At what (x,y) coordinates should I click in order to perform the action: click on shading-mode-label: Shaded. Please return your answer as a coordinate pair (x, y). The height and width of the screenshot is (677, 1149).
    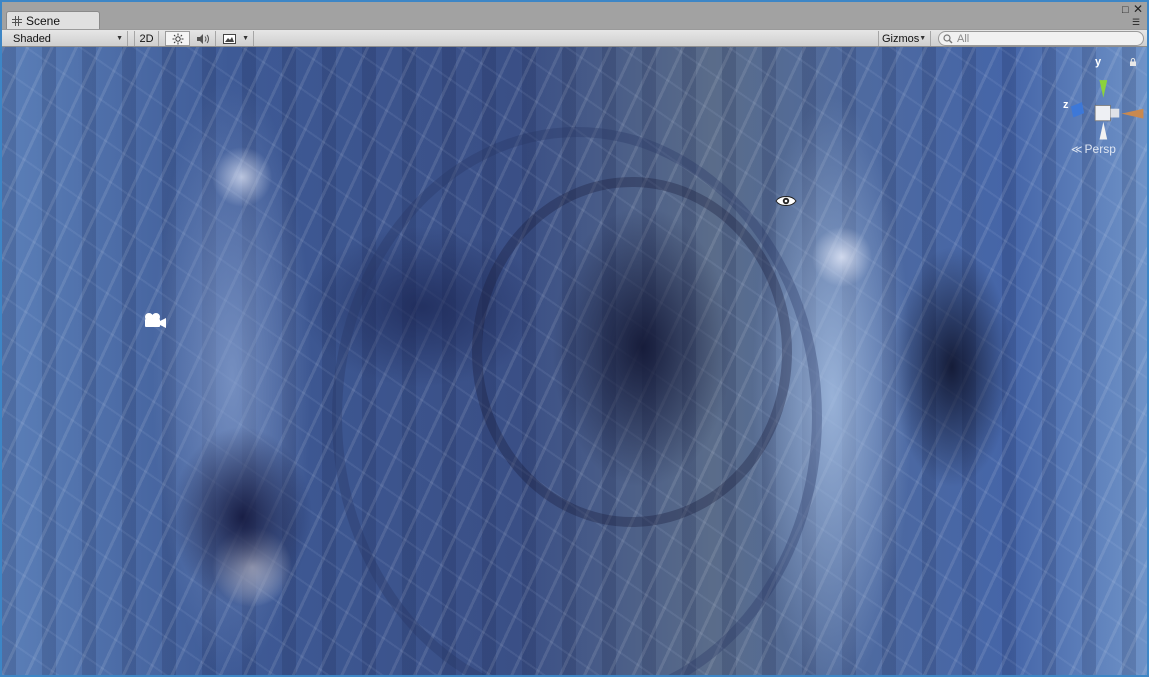
    Looking at the image, I should click on (32, 38).